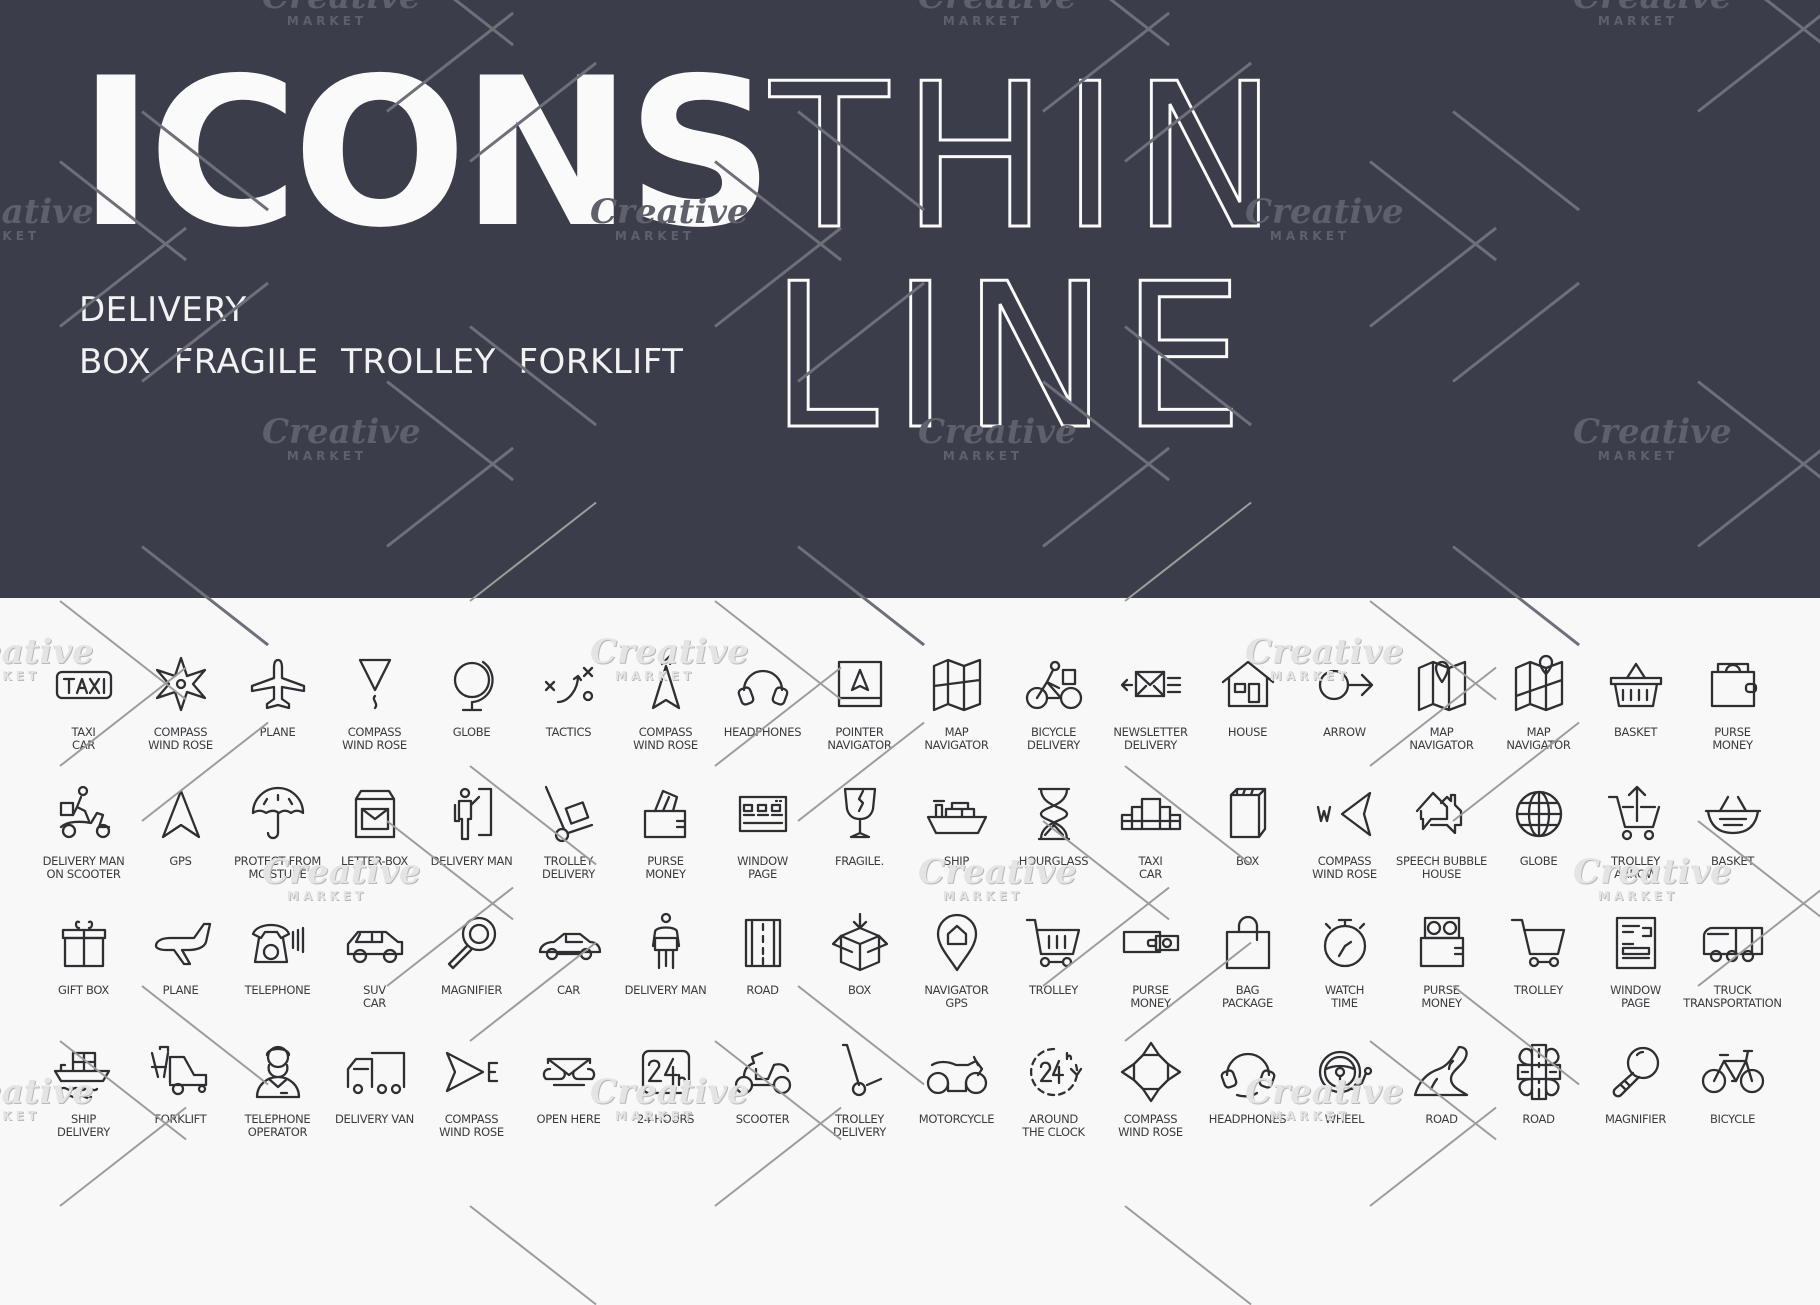  What do you see at coordinates (665, 1119) in the screenshot?
I see `icon-label: 24 HOURS` at bounding box center [665, 1119].